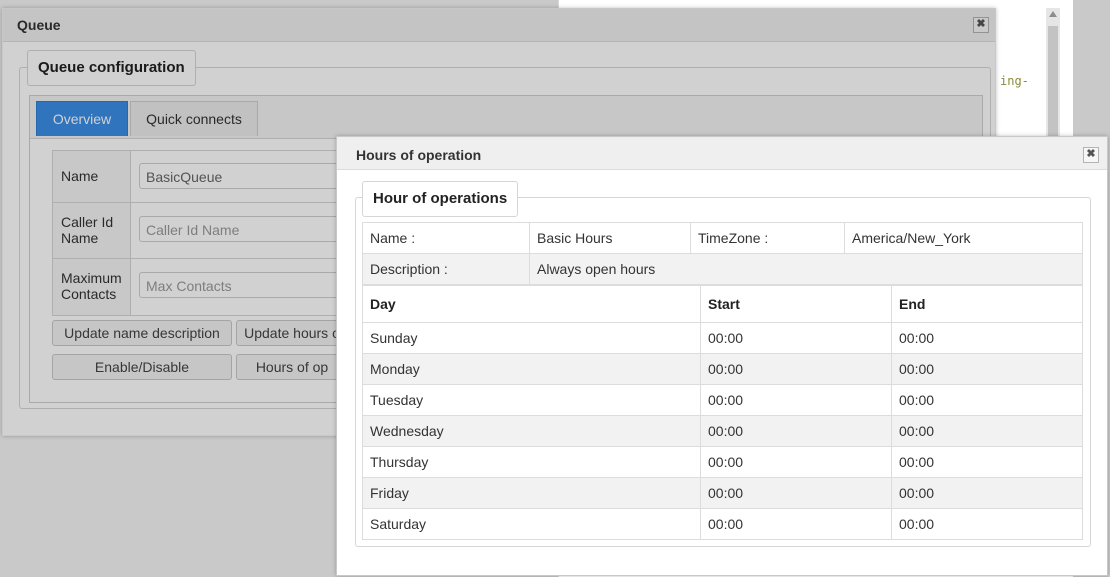 Image resolution: width=1110 pixels, height=577 pixels. I want to click on table-row: Thursday 00:00 00:00, so click(722, 462).